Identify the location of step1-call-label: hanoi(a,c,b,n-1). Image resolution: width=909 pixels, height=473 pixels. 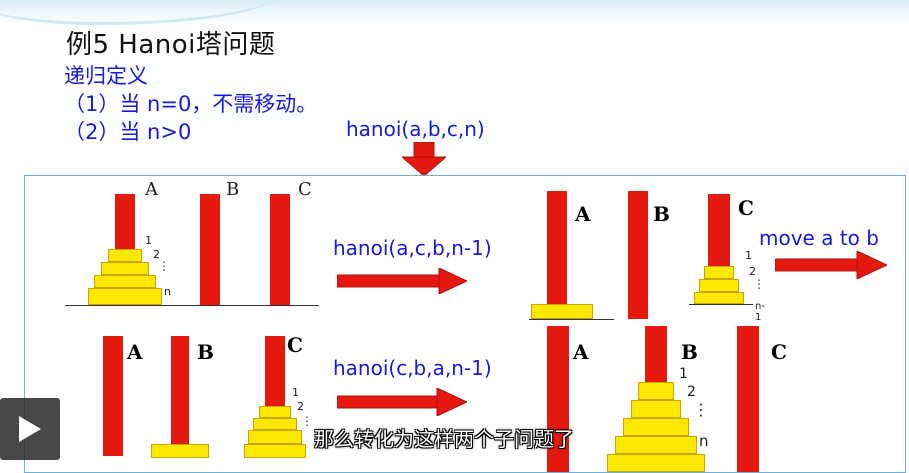
(412, 248).